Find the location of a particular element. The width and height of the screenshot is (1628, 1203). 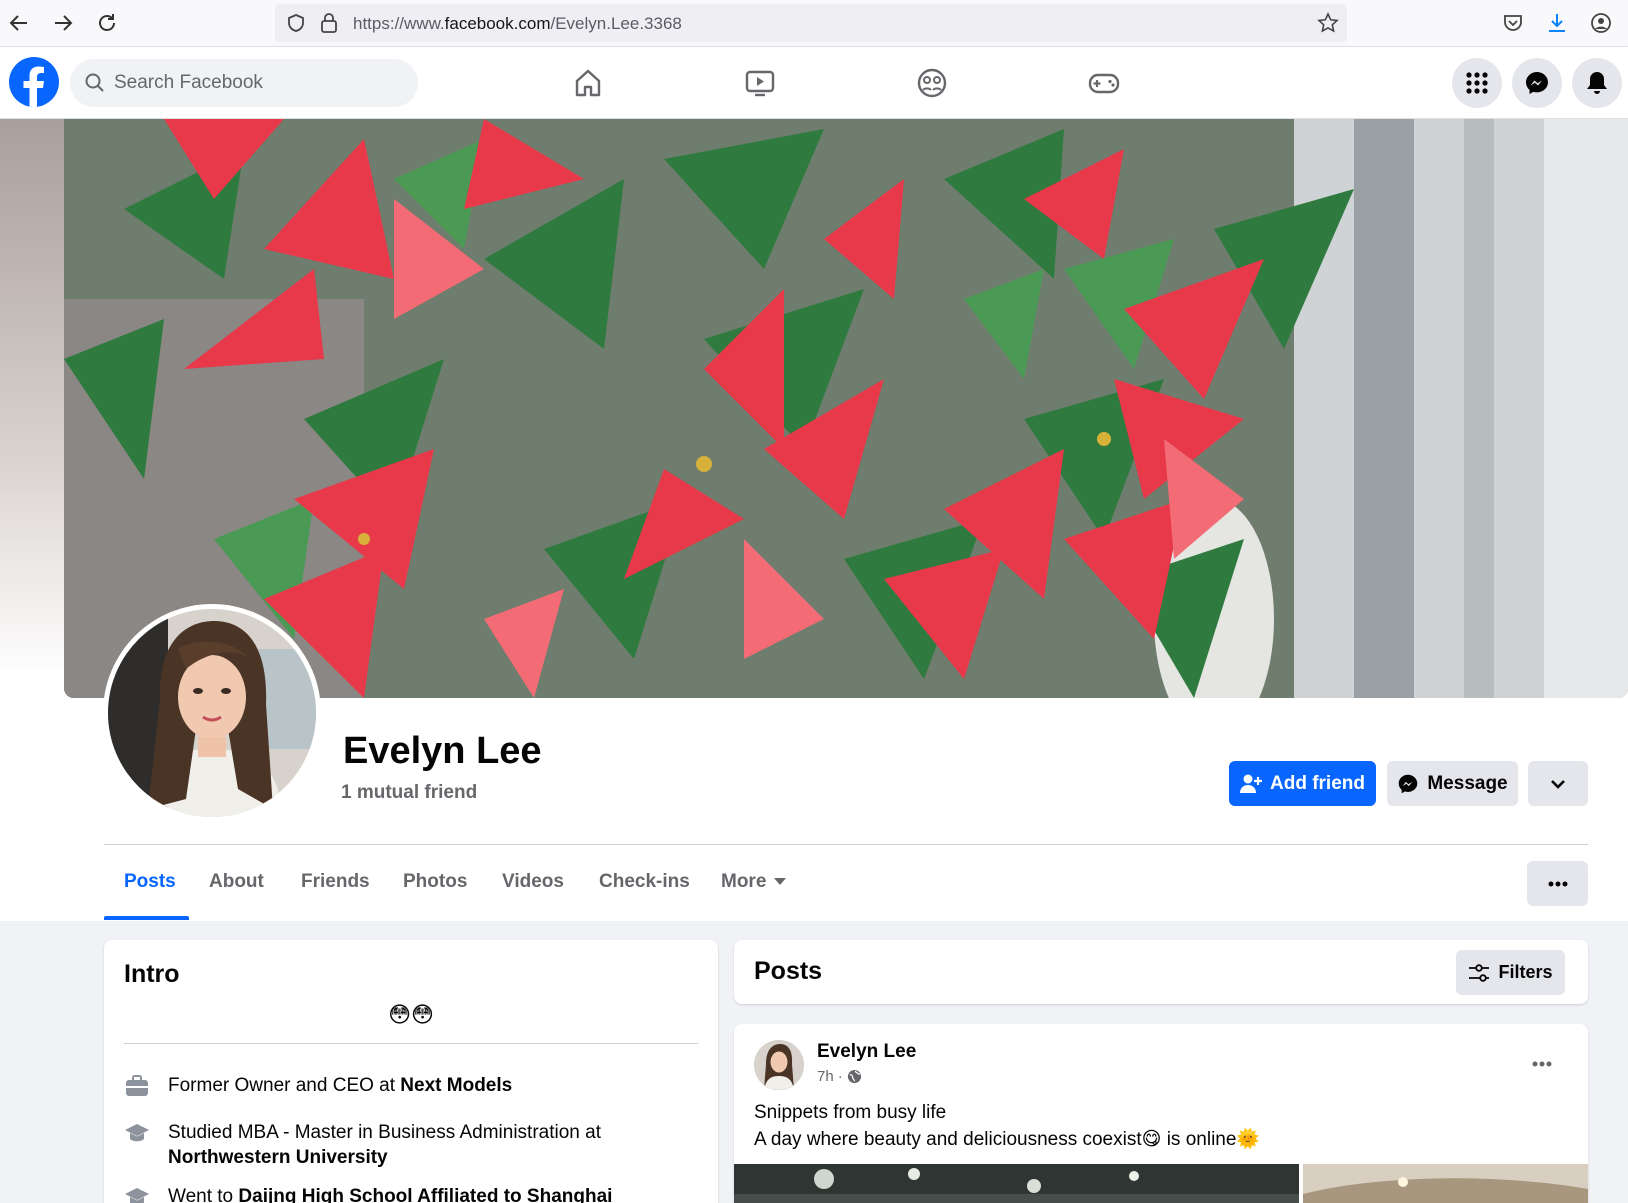

bookmark-star-icon is located at coordinates (1328, 23).